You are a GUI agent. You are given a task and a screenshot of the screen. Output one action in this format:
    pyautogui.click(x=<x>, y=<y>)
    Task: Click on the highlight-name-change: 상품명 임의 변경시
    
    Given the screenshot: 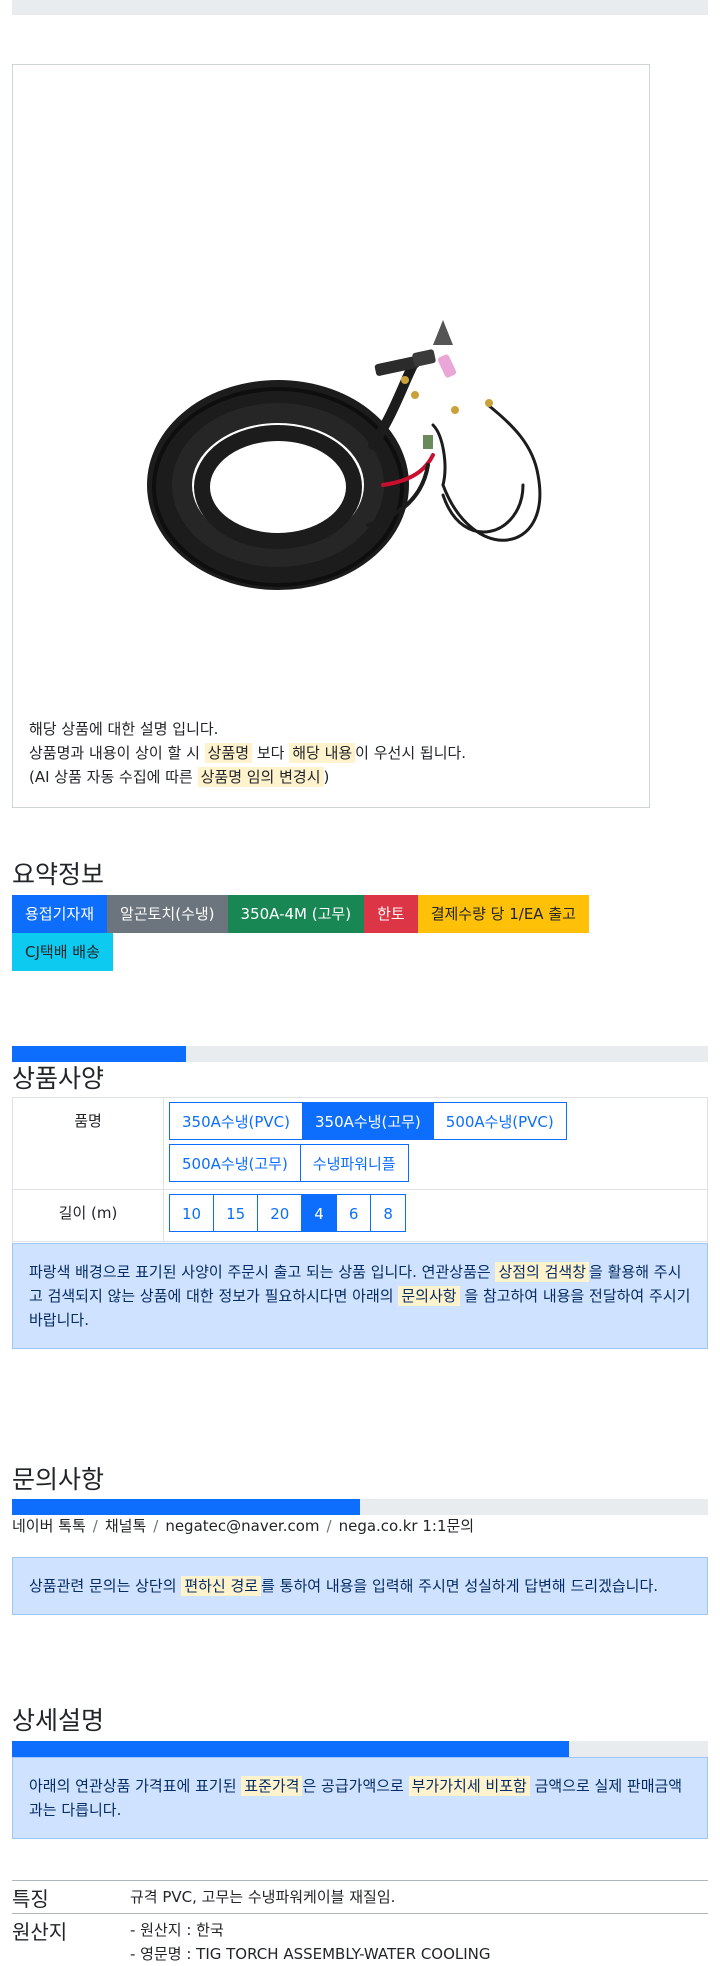 What is the action you would take?
    pyautogui.click(x=260, y=777)
    